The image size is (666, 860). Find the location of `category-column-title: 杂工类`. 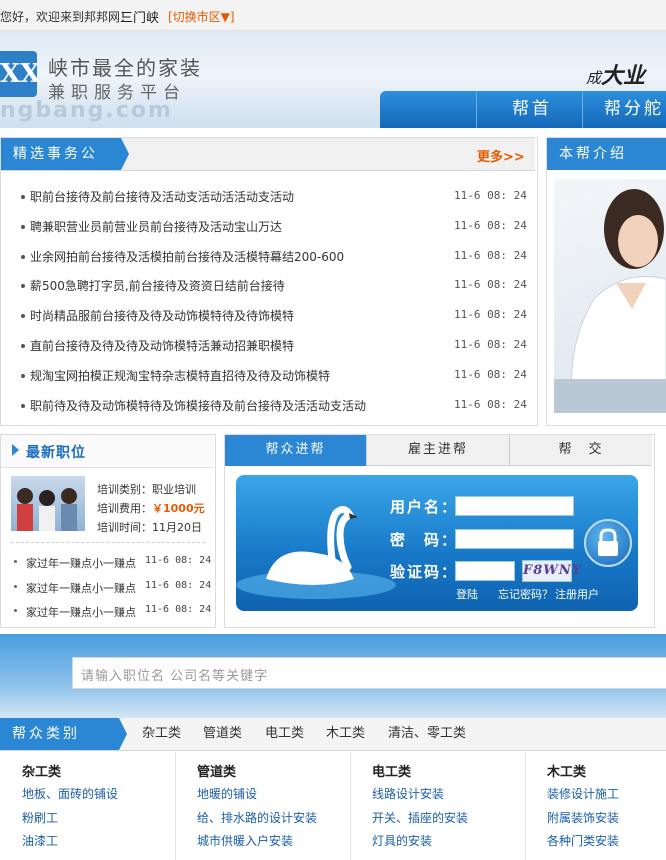

category-column-title: 杂工类 is located at coordinates (42, 772).